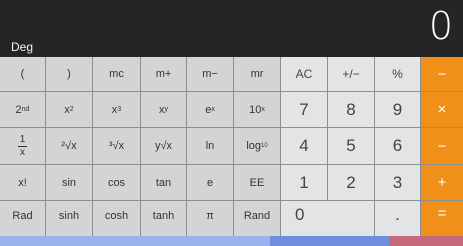  What do you see at coordinates (210, 183) in the screenshot?
I see `euler-key: e` at bounding box center [210, 183].